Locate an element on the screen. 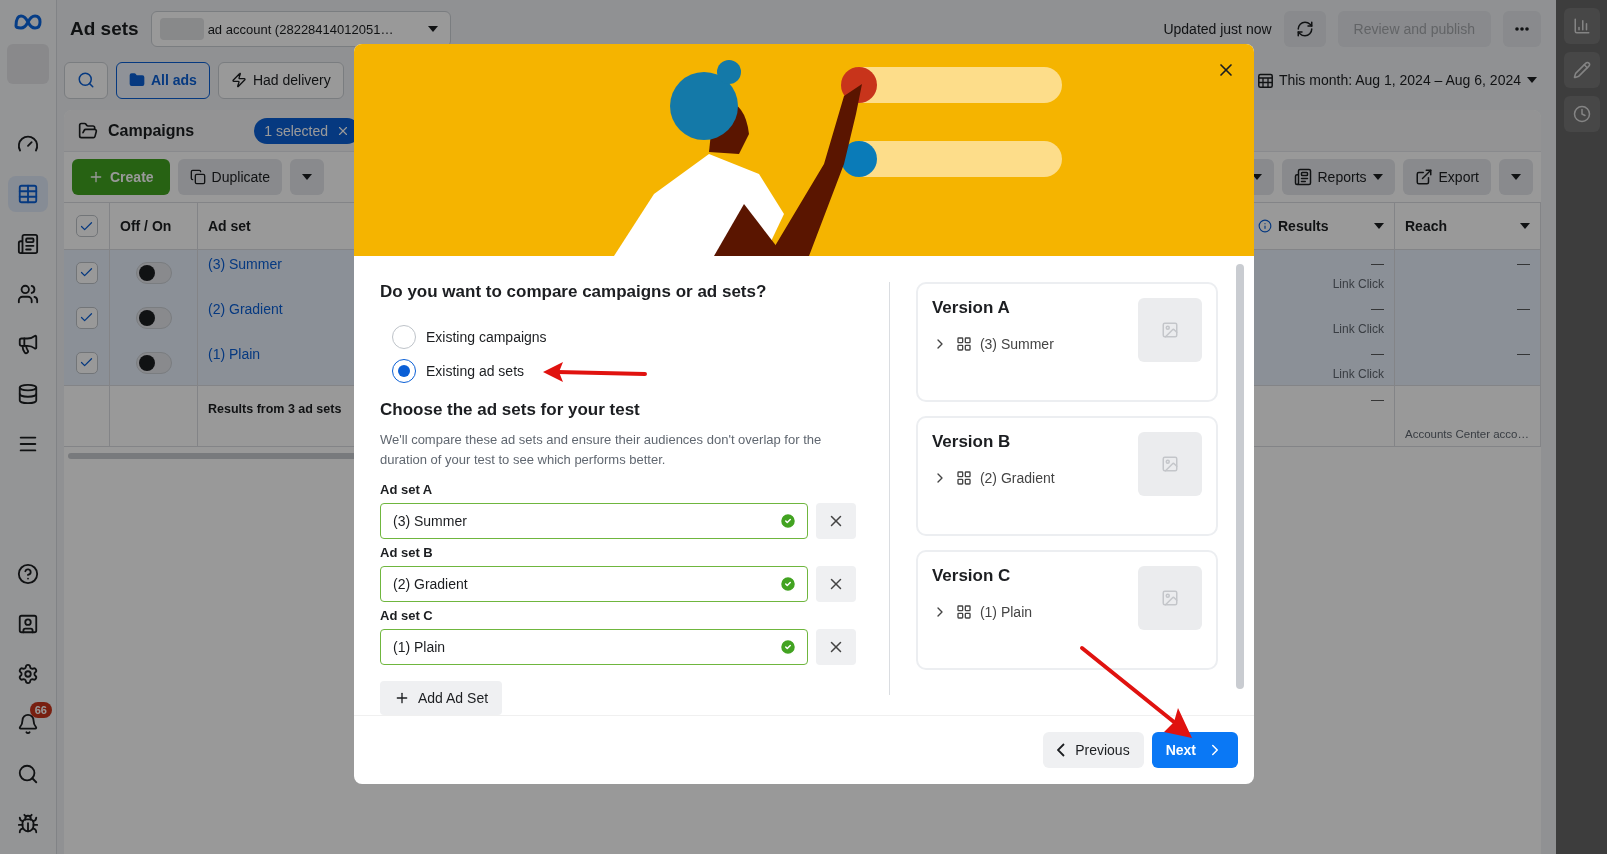 The width and height of the screenshot is (1607, 854). filter-button: Had delivery is located at coordinates (280, 80).